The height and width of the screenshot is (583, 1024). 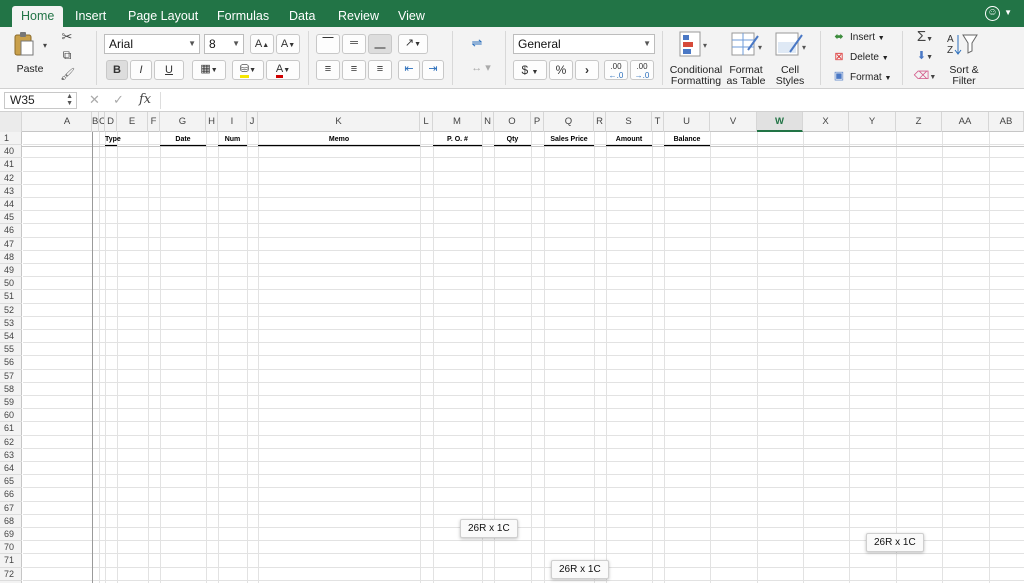 What do you see at coordinates (141, 70) in the screenshot?
I see `italic-button: I` at bounding box center [141, 70].